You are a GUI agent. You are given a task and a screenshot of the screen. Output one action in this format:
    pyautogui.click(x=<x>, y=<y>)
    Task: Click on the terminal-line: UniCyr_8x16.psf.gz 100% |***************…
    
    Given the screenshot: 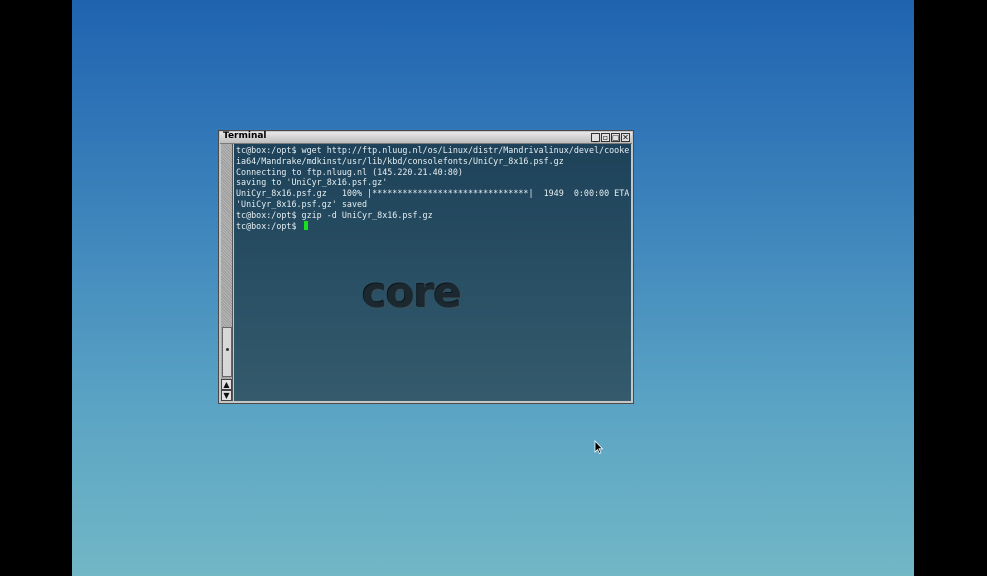 What is the action you would take?
    pyautogui.click(x=432, y=193)
    